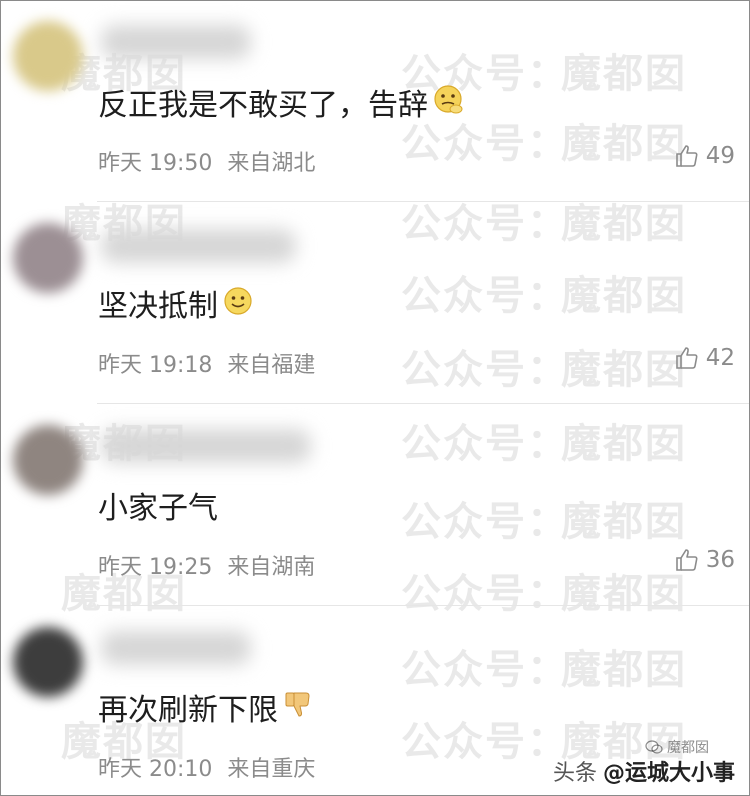 The image size is (750, 796). I want to click on like-button: 42, so click(704, 358).